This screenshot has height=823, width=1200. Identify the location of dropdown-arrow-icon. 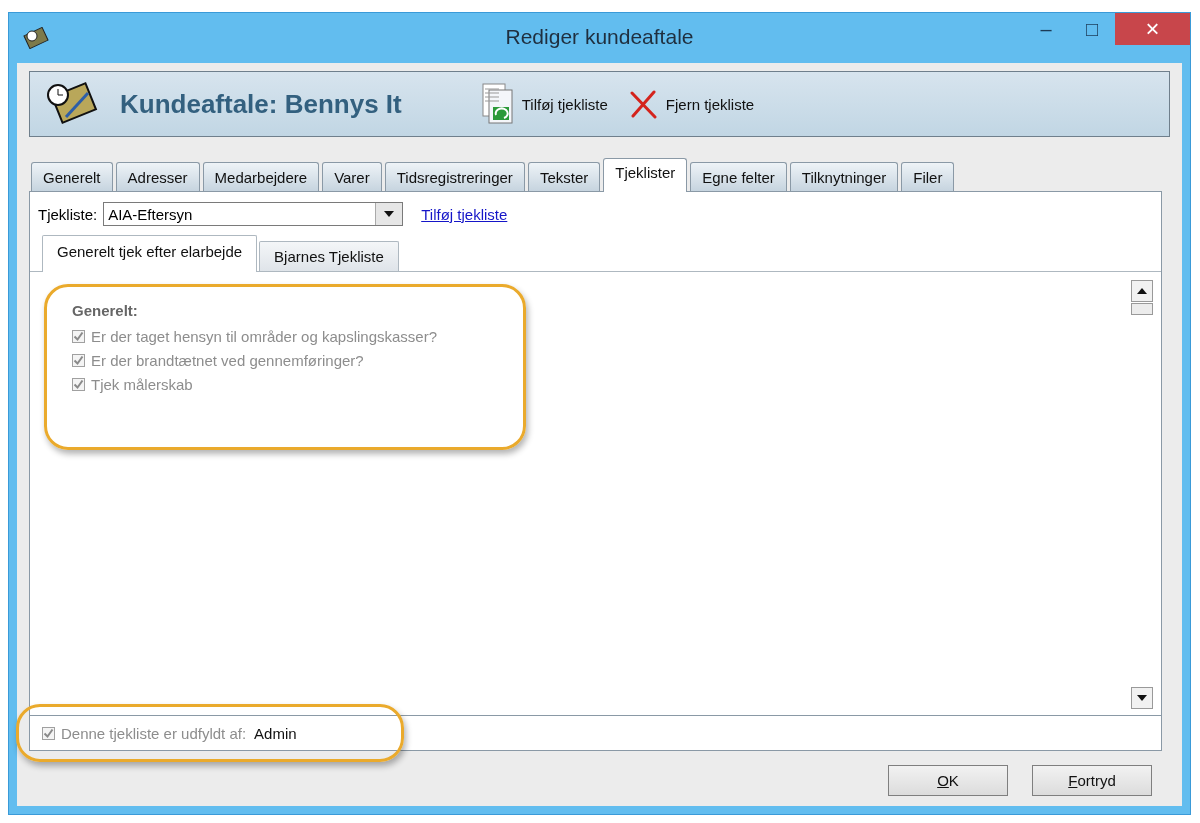
(389, 214).